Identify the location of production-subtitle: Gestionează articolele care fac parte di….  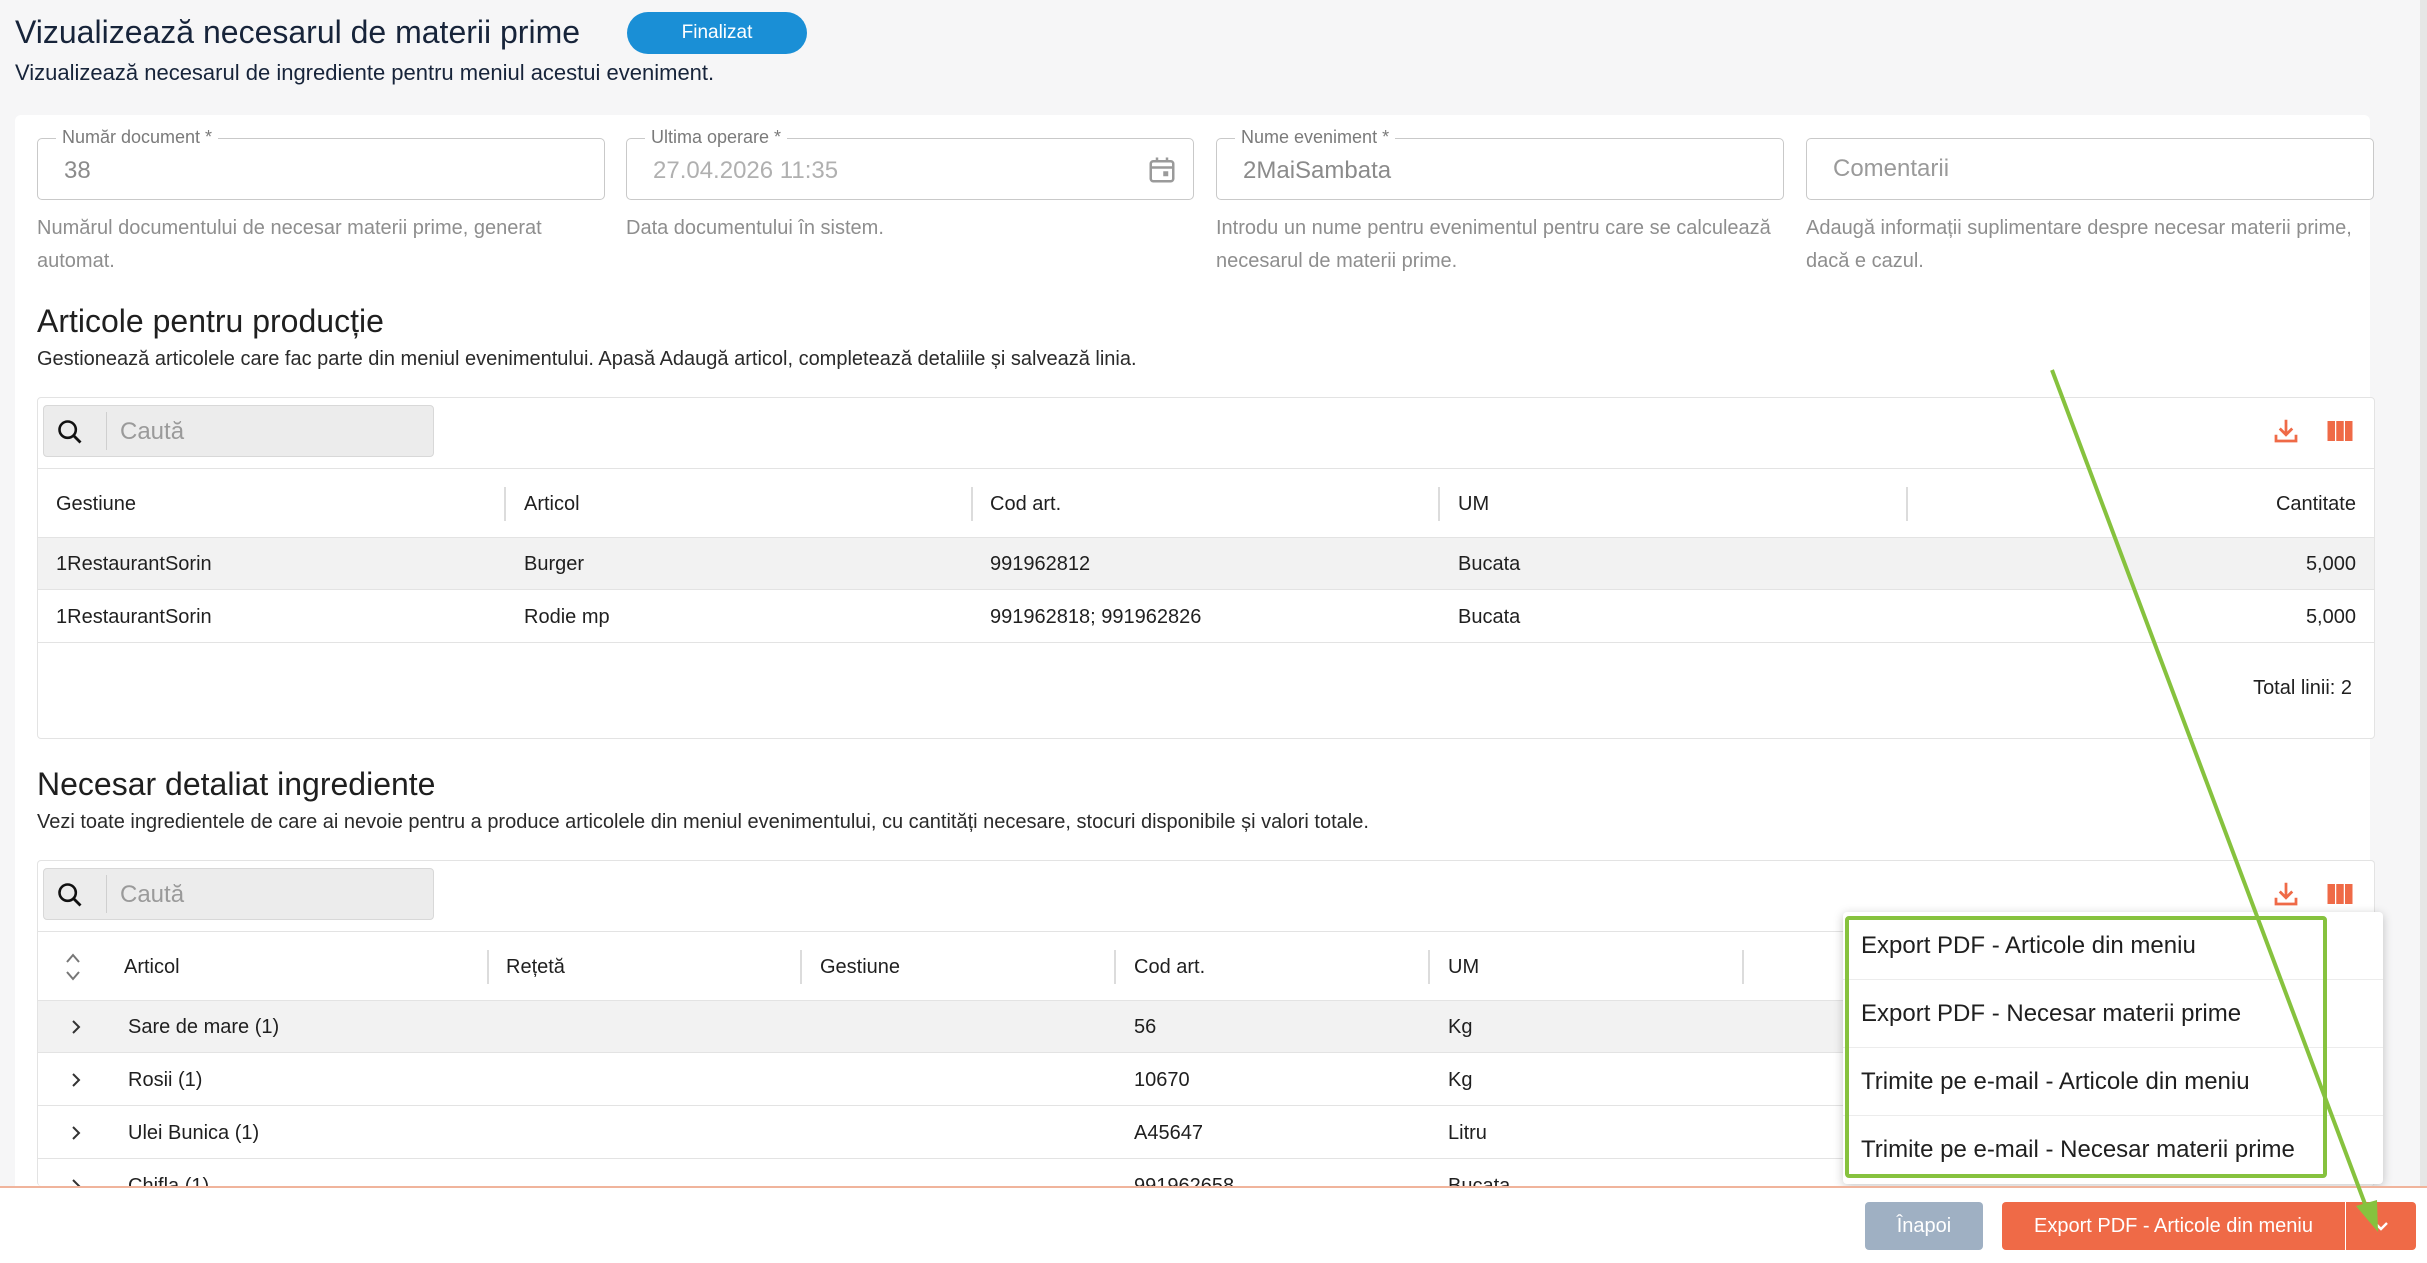
(587, 359).